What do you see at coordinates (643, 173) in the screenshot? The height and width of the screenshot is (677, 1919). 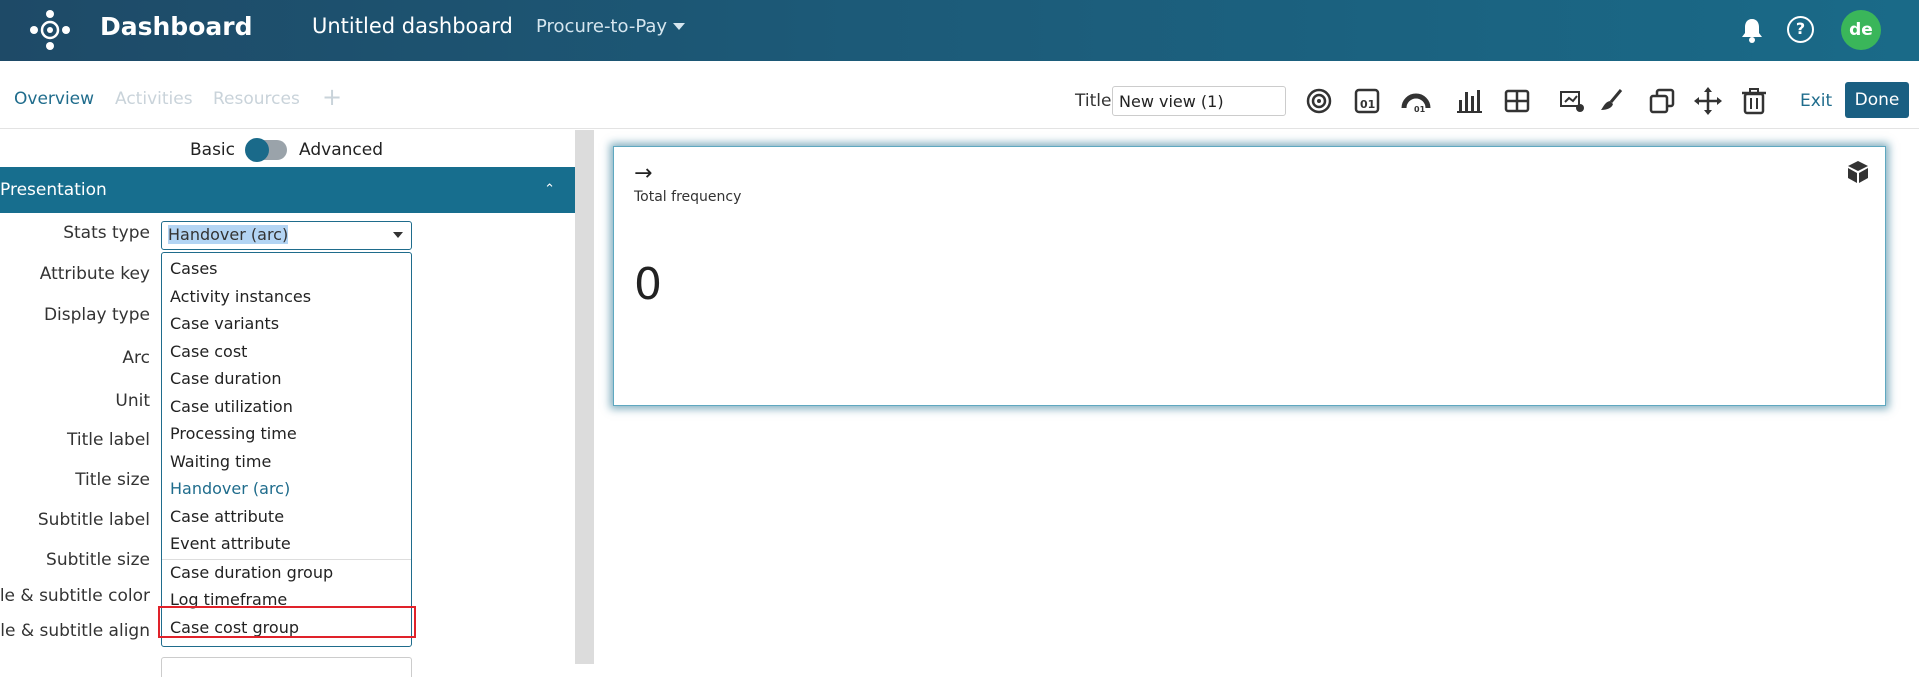 I see `arrow-right-icon: →` at bounding box center [643, 173].